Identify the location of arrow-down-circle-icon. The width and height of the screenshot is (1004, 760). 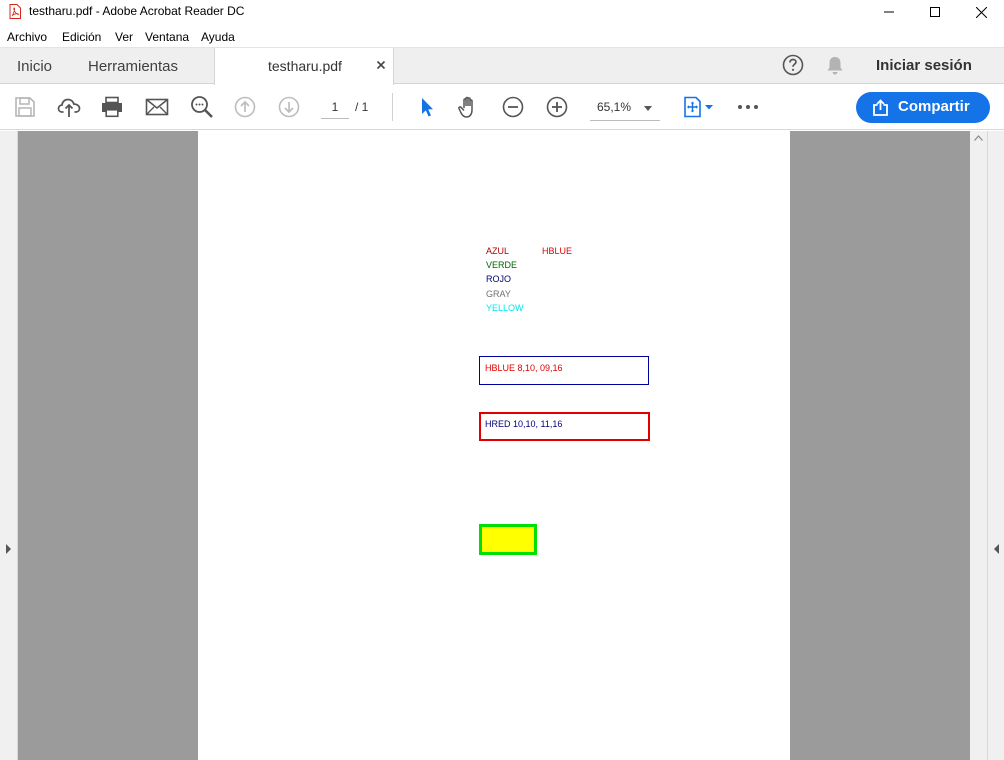
(289, 107).